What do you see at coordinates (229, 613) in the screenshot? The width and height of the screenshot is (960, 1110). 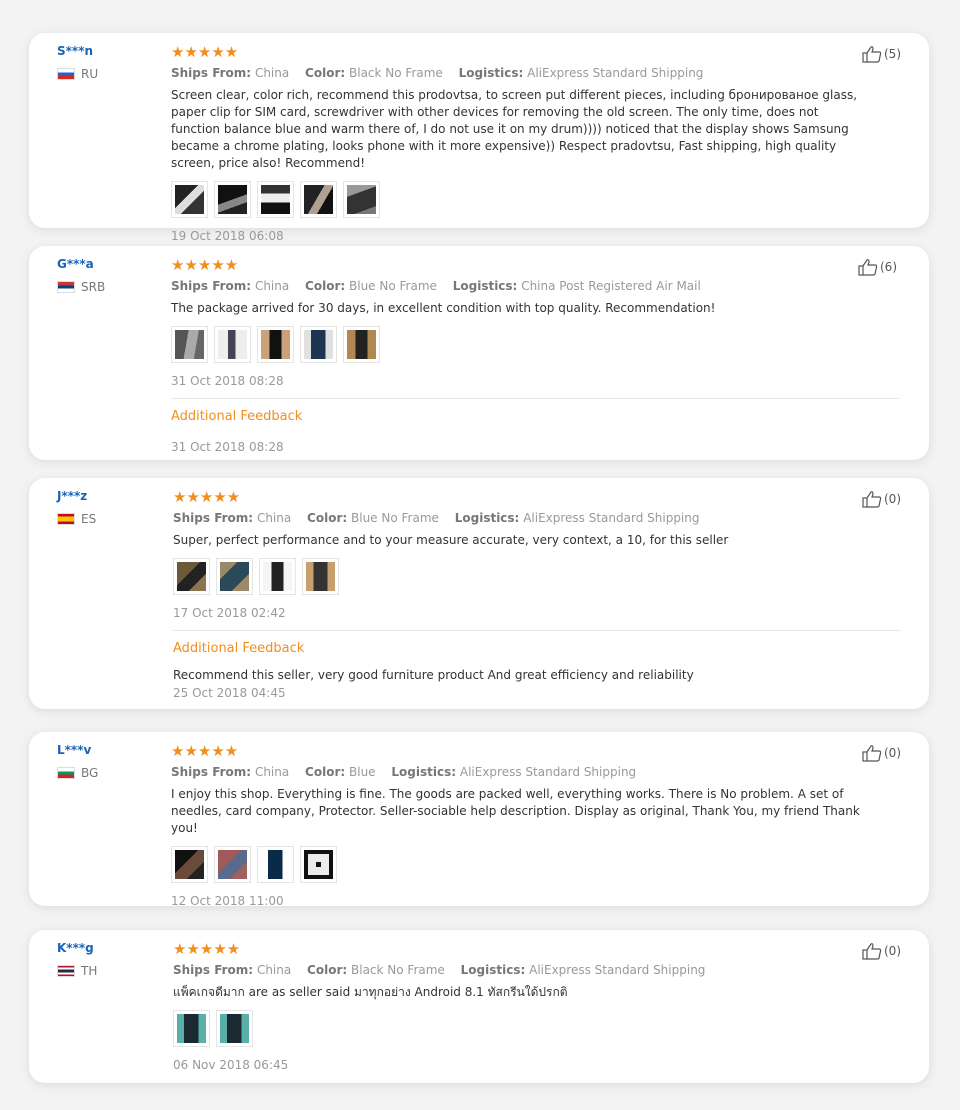 I see `review-date: 17 Oct 2018 02:42` at bounding box center [229, 613].